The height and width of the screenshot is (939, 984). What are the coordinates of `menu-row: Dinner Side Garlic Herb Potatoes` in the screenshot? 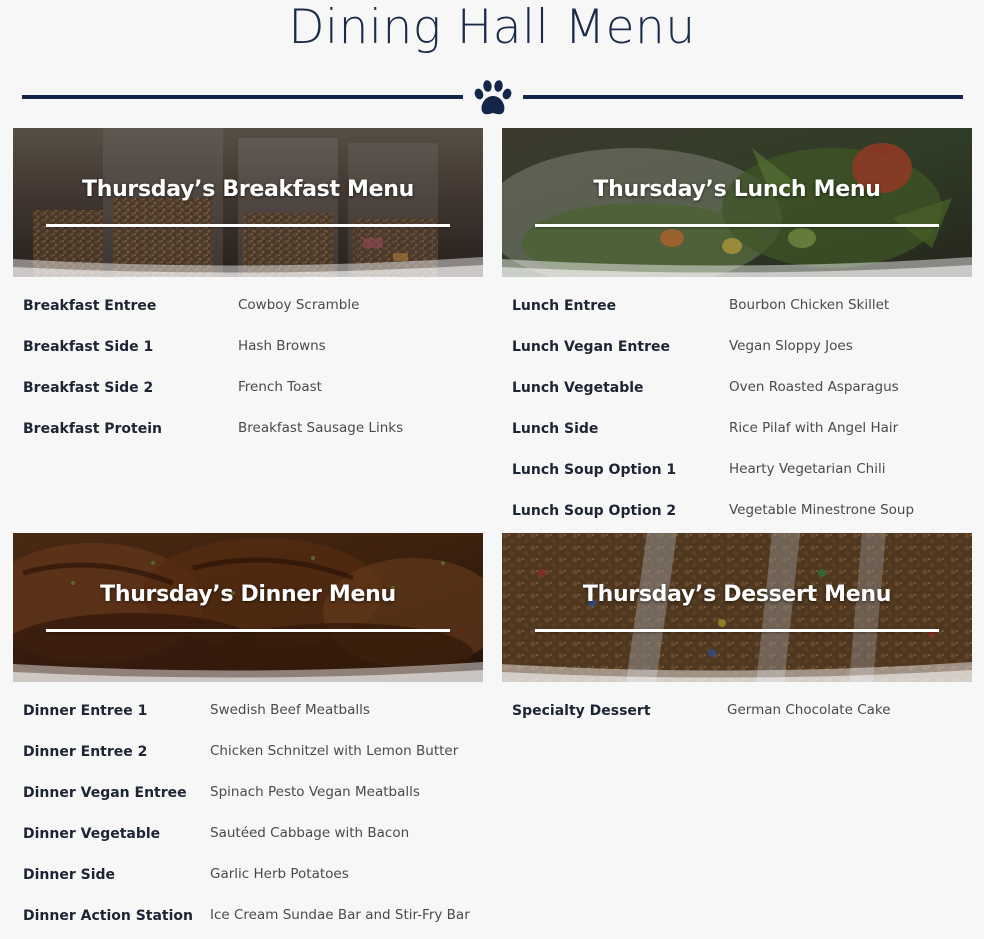 It's located at (248, 866).